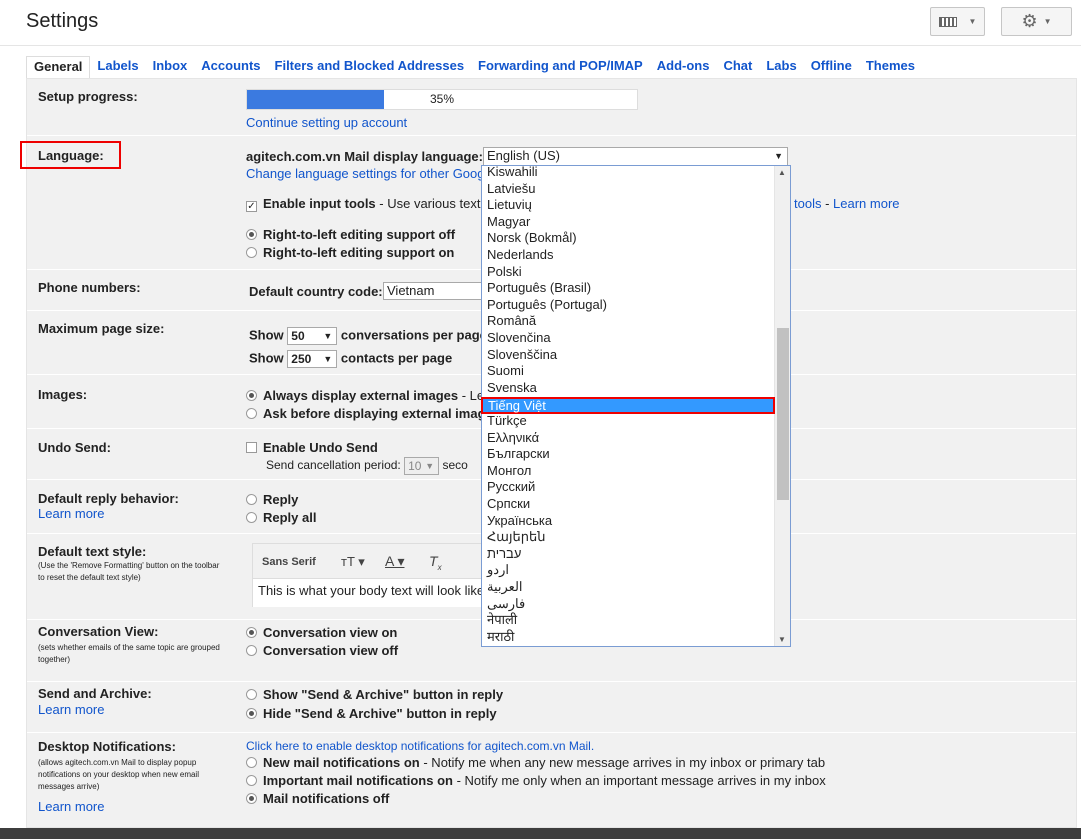  What do you see at coordinates (505, 587) in the screenshot?
I see `language-option: العربية` at bounding box center [505, 587].